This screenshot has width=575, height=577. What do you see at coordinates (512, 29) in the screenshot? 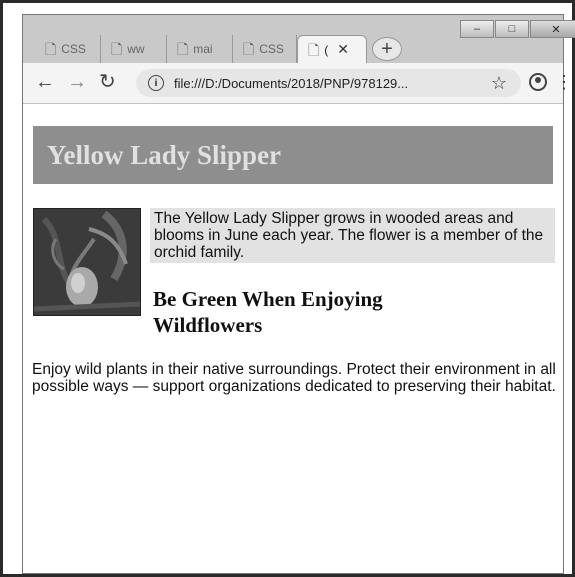
I see `maximize-button: □` at bounding box center [512, 29].